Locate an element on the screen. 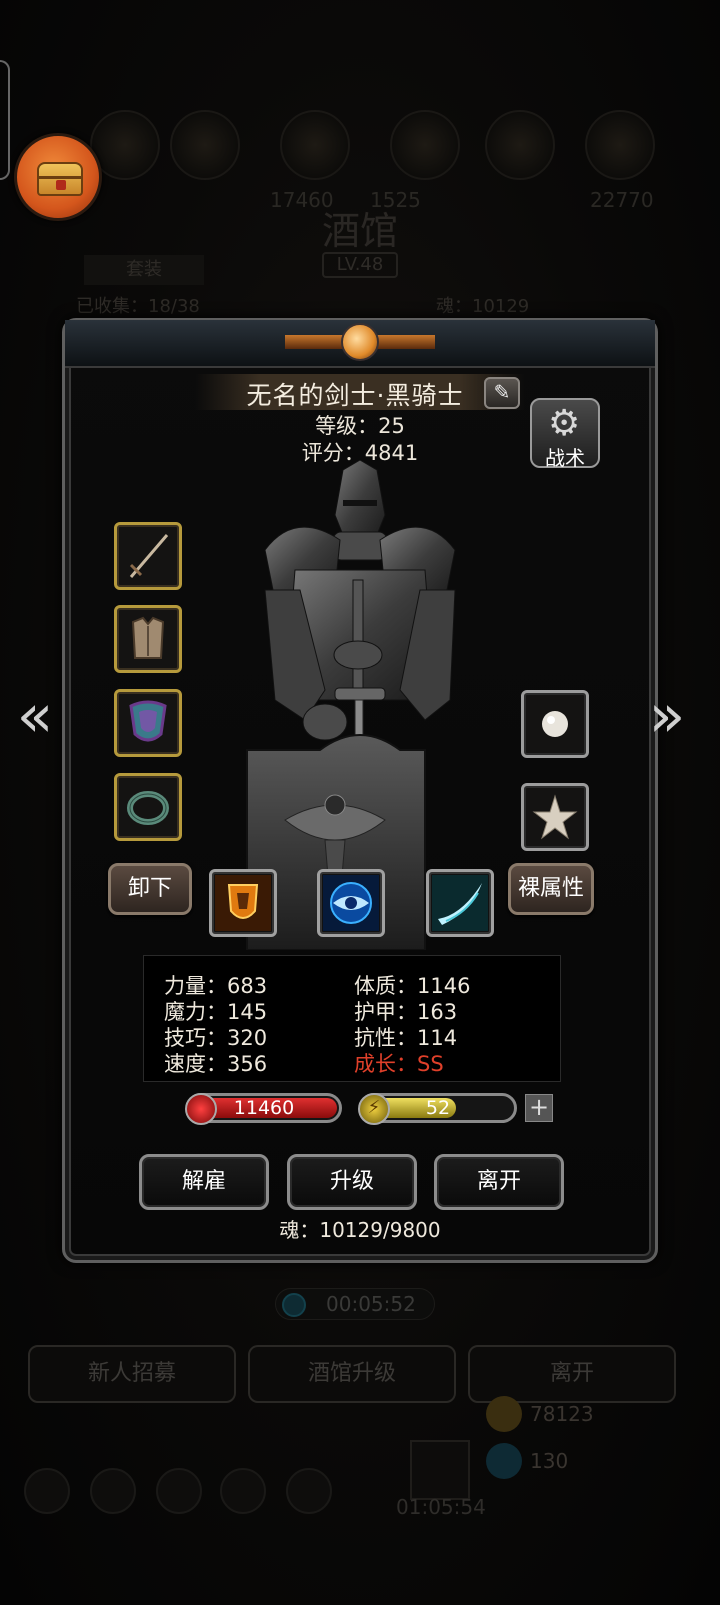  upgrade-button: 升级 is located at coordinates (352, 1182).